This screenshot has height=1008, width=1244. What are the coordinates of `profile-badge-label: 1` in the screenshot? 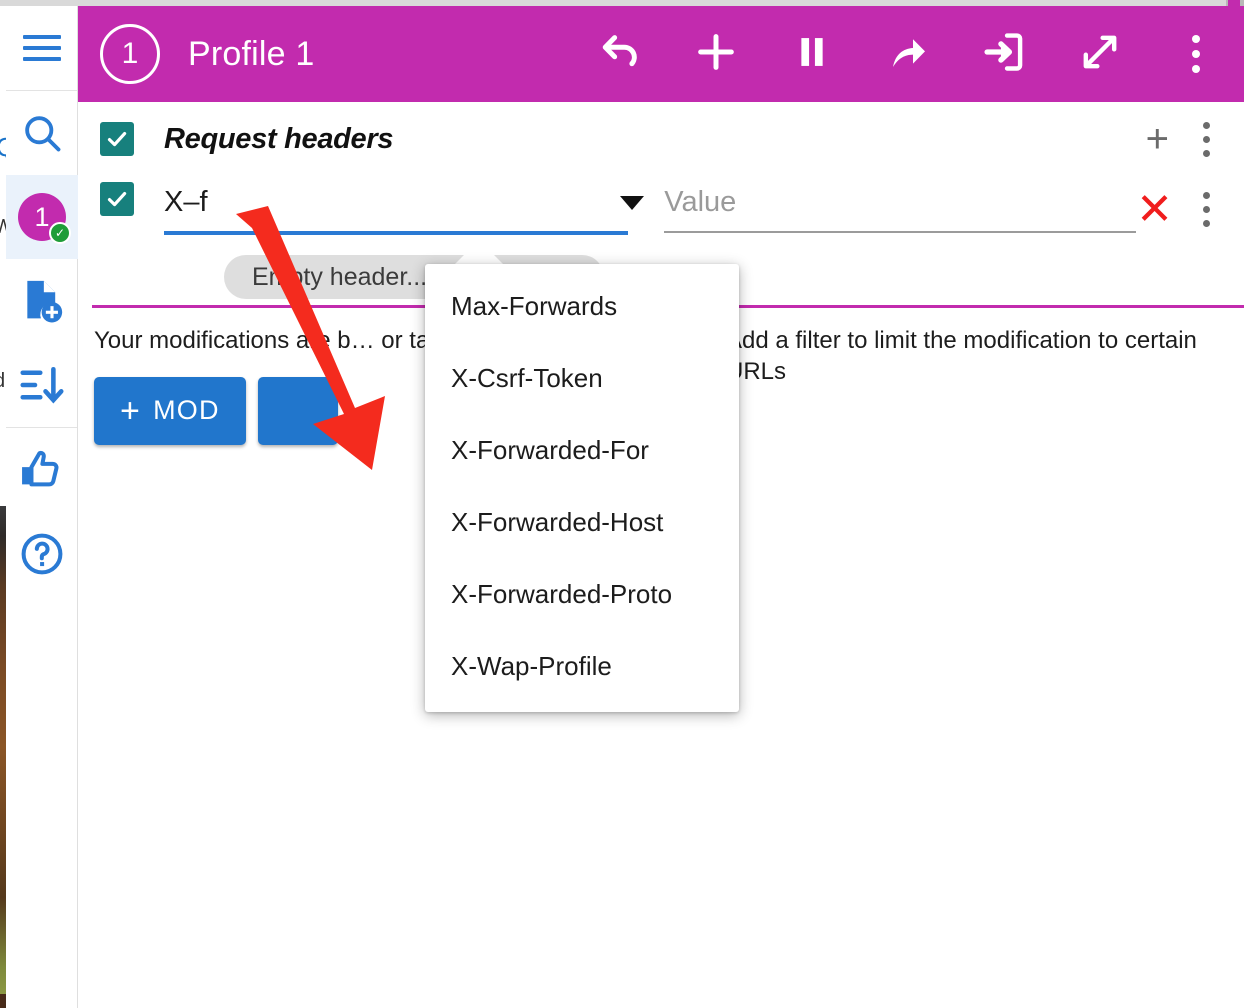 It's located at (42, 216).